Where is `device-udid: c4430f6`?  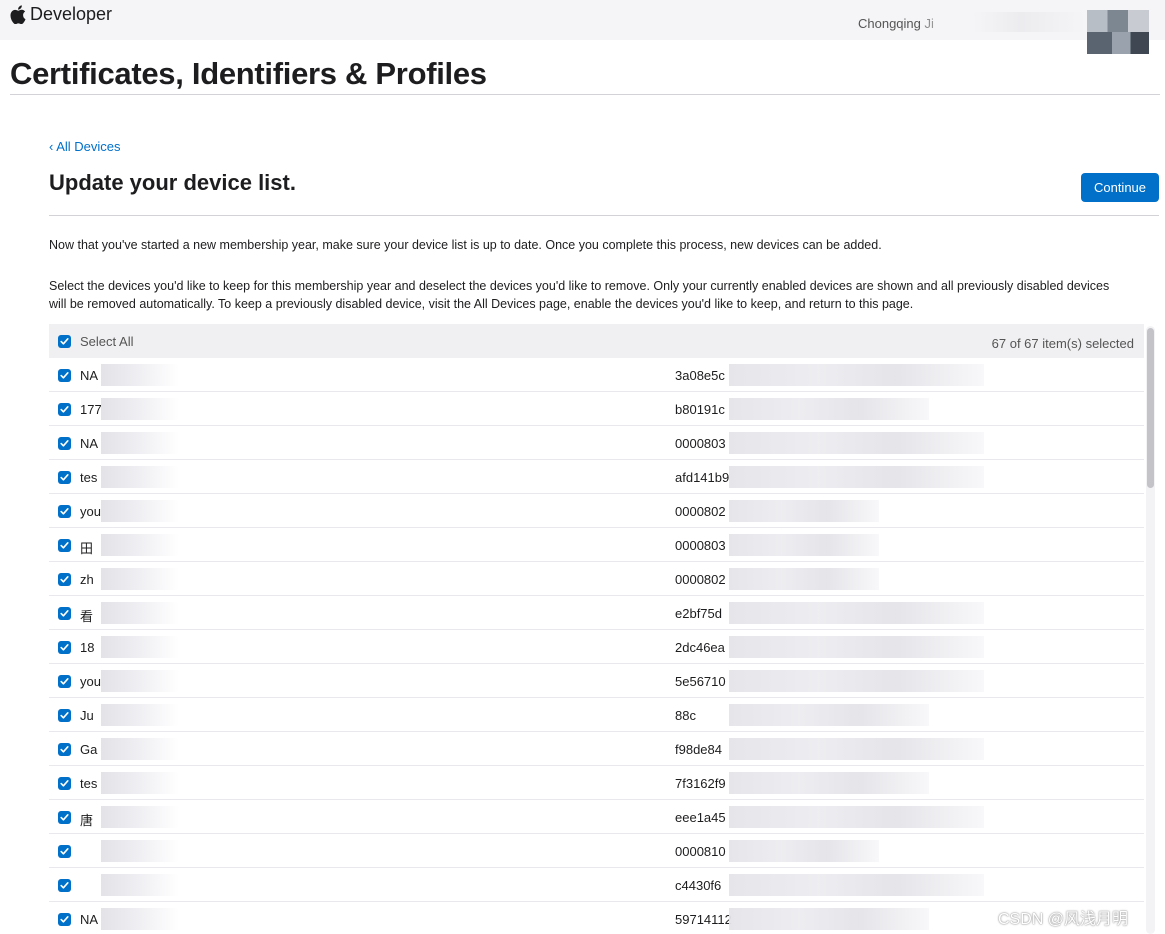
device-udid: c4430f6 is located at coordinates (698, 885).